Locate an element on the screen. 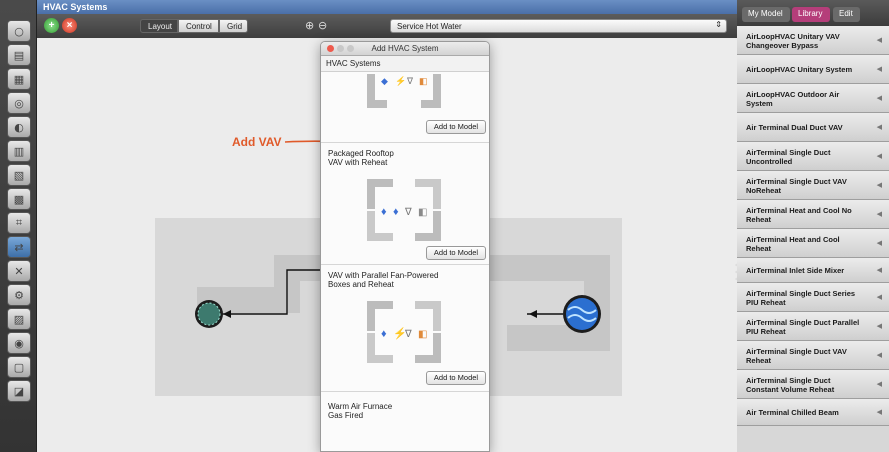 This screenshot has height=452, width=889. system-name: Packaged Rooftop VAV with Reheat is located at coordinates (361, 158).